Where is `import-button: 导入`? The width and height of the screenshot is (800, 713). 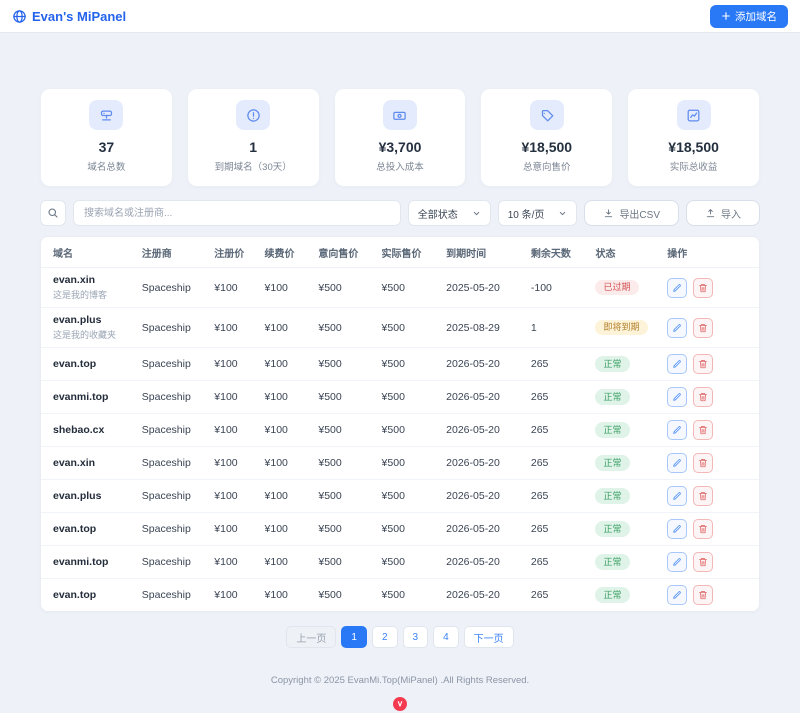 import-button: 导入 is located at coordinates (723, 213).